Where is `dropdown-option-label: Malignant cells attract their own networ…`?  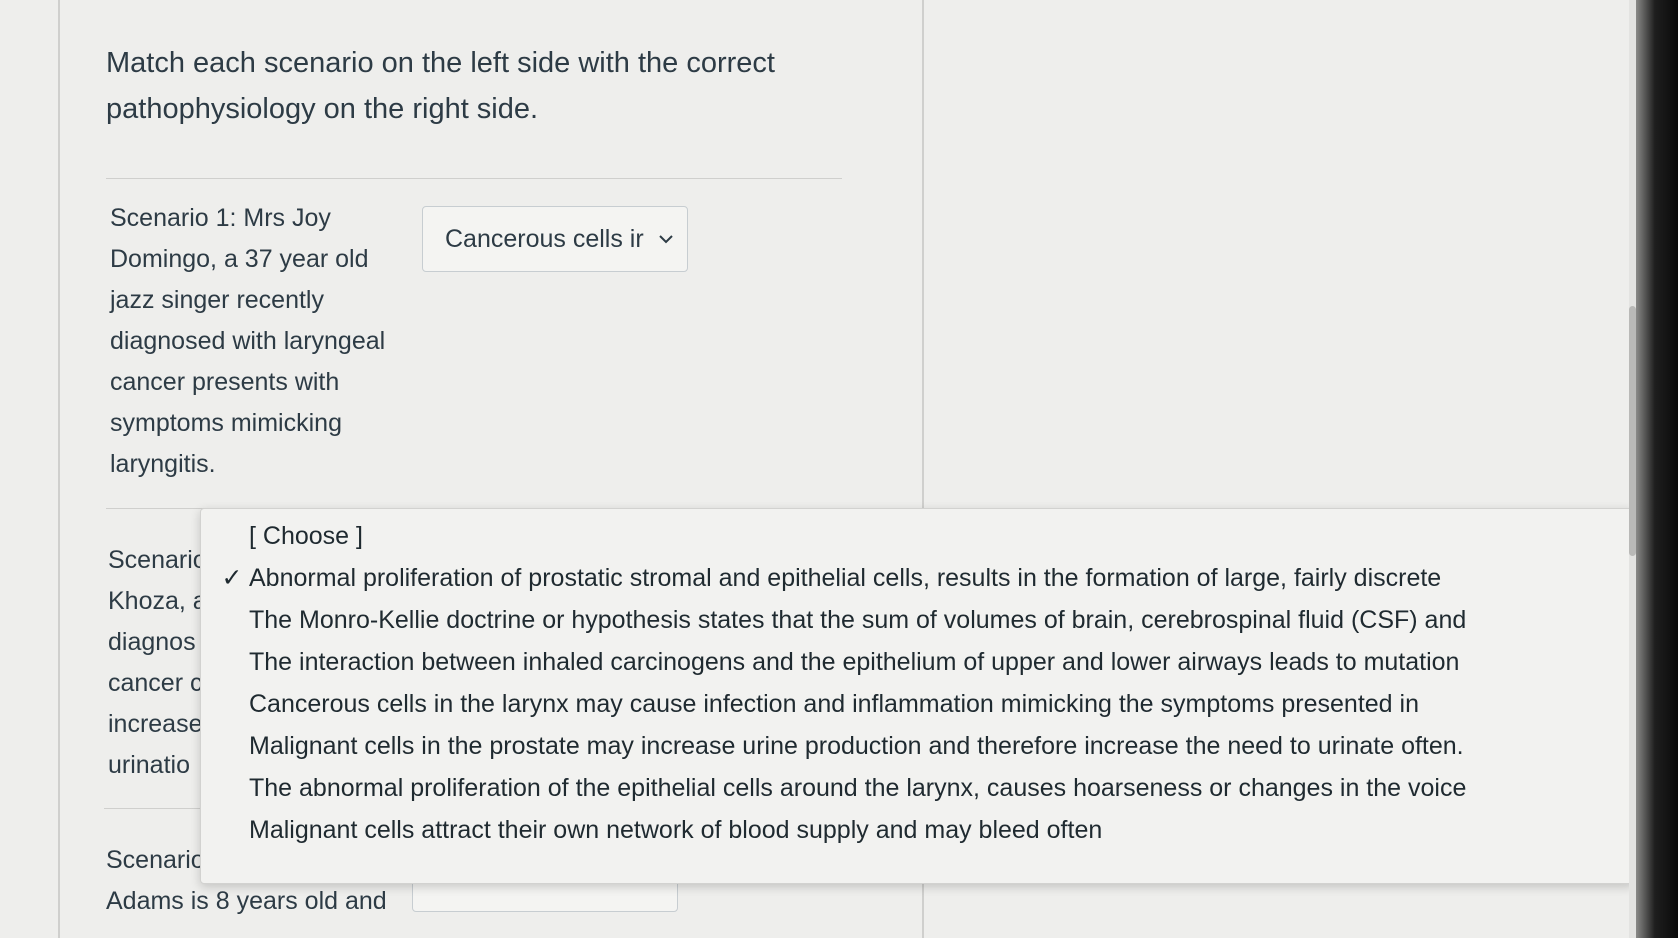 dropdown-option-label: Malignant cells attract their own networ… is located at coordinates (676, 830).